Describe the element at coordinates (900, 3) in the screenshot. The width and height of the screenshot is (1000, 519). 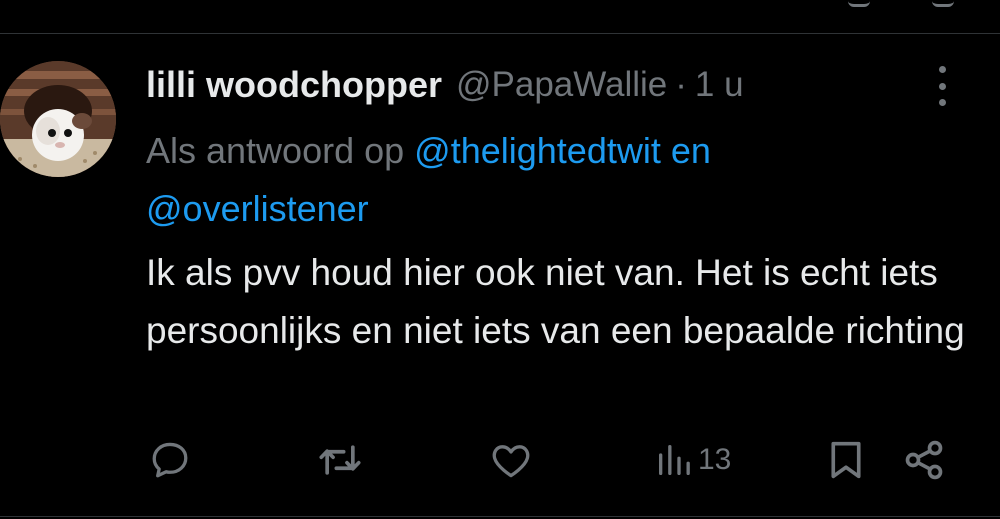
I see `previous-tweet-actions-fragment` at that location.